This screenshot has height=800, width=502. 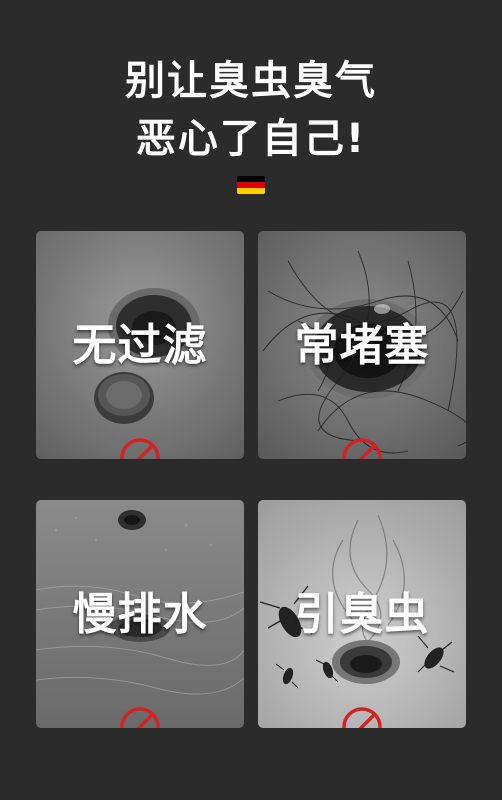 What do you see at coordinates (251, 139) in the screenshot?
I see `headline-line-2: 恶心了自己!` at bounding box center [251, 139].